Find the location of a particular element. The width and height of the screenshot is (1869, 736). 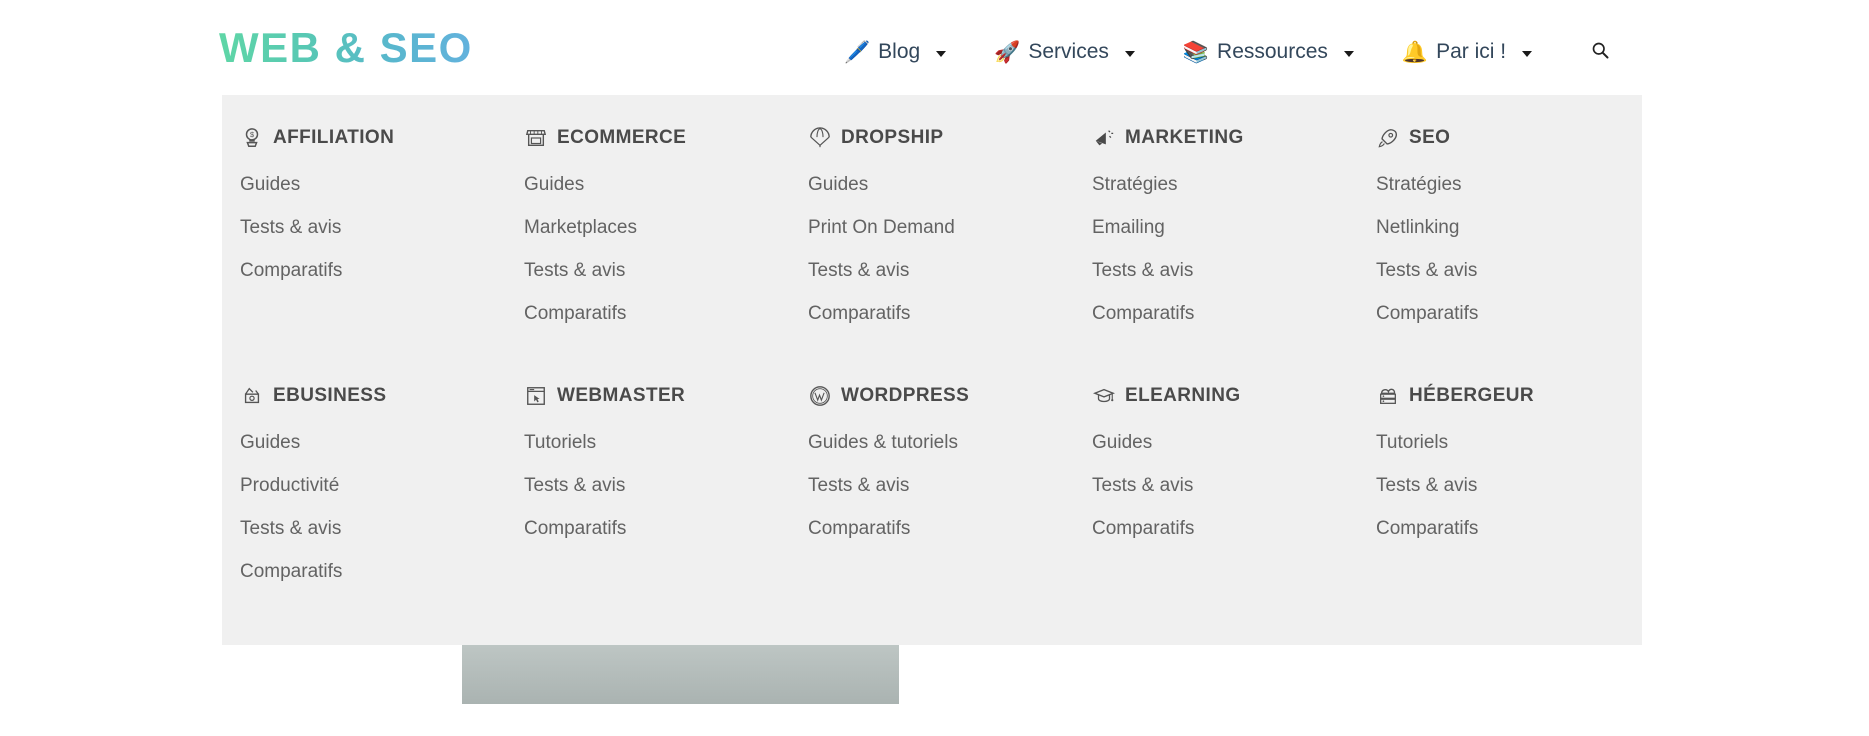

mega-menu-link: Marketplaces is located at coordinates (580, 227).